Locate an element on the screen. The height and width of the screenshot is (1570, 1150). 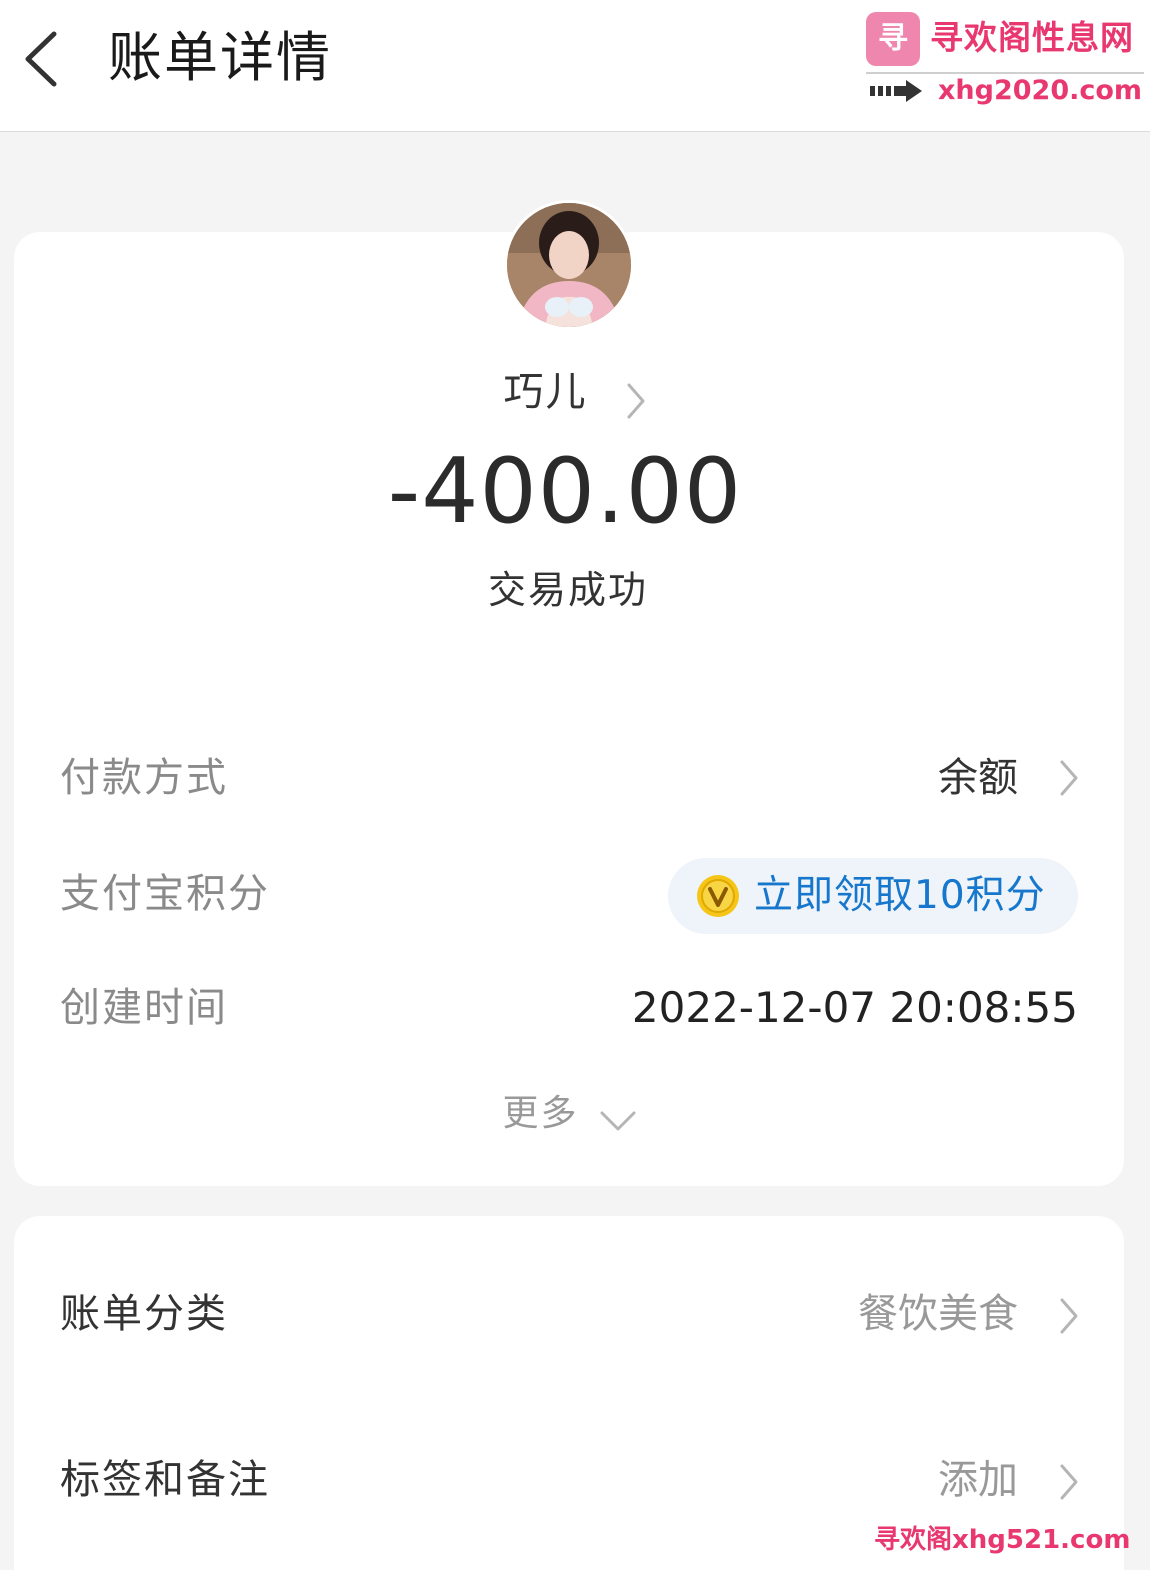
tags-notes-label: 标签和备注 is located at coordinates (165, 1480).